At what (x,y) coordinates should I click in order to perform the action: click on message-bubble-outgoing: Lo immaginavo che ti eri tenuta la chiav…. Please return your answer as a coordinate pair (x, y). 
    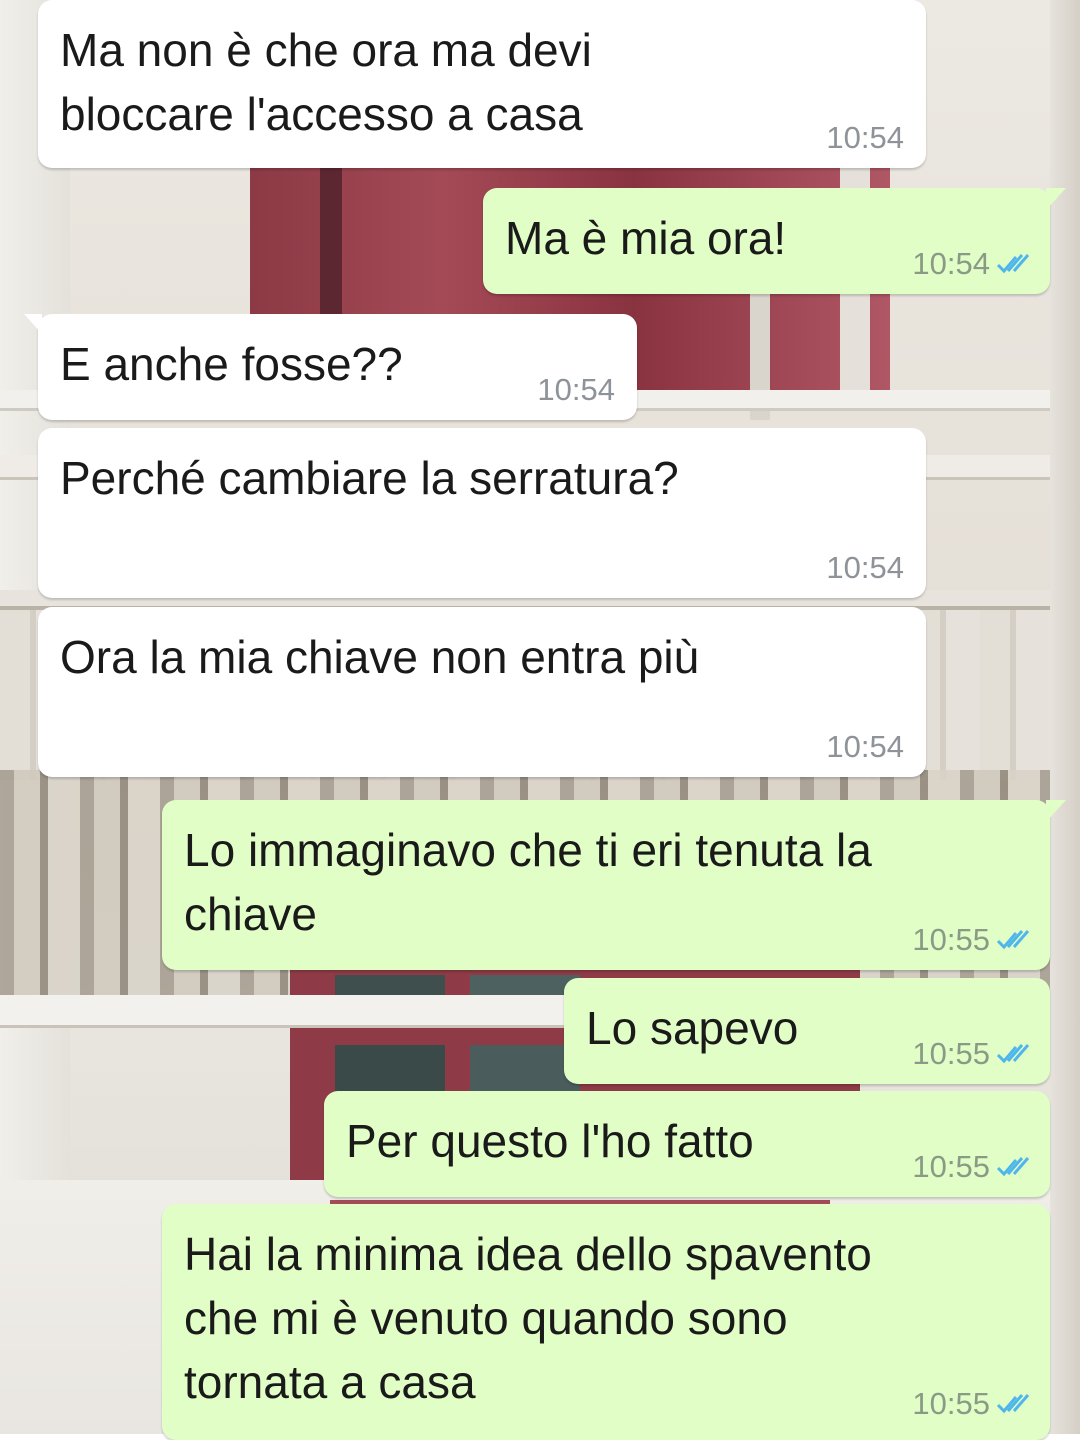
    Looking at the image, I should click on (614, 885).